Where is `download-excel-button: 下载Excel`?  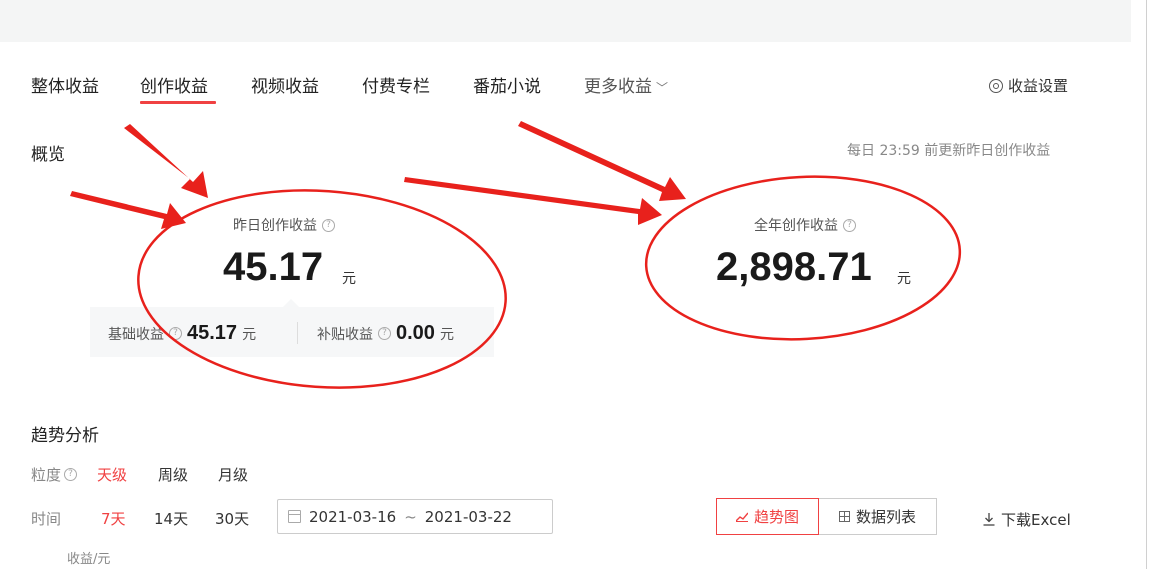
download-excel-button: 下载Excel is located at coordinates (1027, 519).